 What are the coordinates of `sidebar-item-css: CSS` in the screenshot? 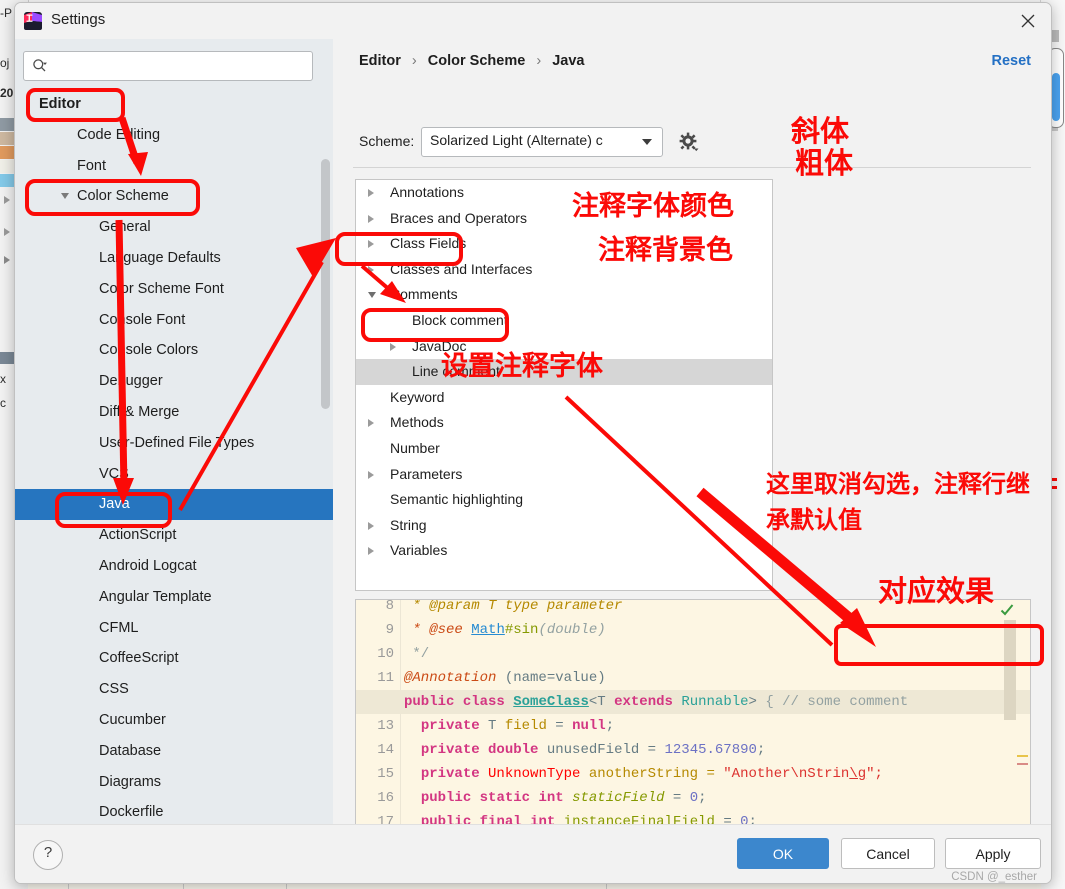 It's located at (174, 689).